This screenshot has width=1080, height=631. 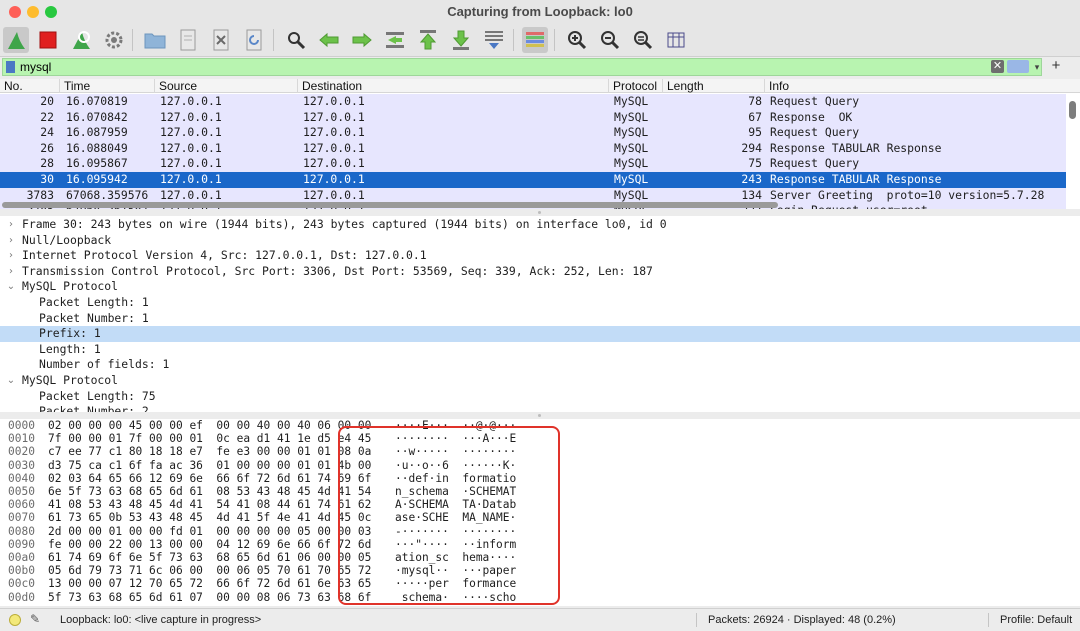 I want to click on main-toolbar, so click(x=540, y=40).